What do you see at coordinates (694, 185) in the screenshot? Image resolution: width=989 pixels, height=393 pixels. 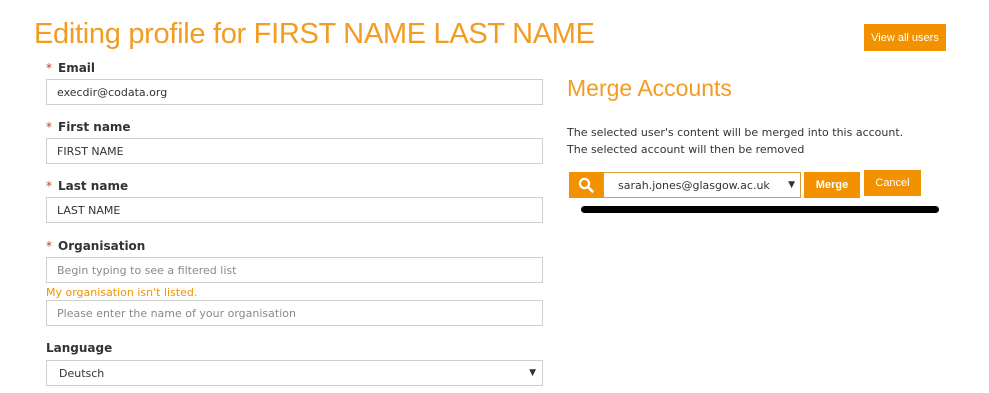 I see `merge-user-selected-value: sarah.jones@glasgow.ac.uk` at bounding box center [694, 185].